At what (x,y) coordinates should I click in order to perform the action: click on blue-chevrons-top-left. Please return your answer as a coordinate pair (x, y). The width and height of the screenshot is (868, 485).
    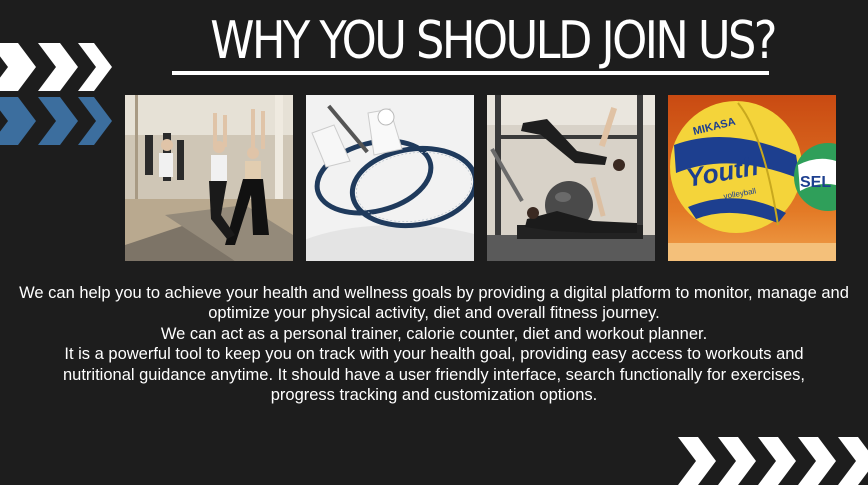
    Looking at the image, I should click on (56, 121).